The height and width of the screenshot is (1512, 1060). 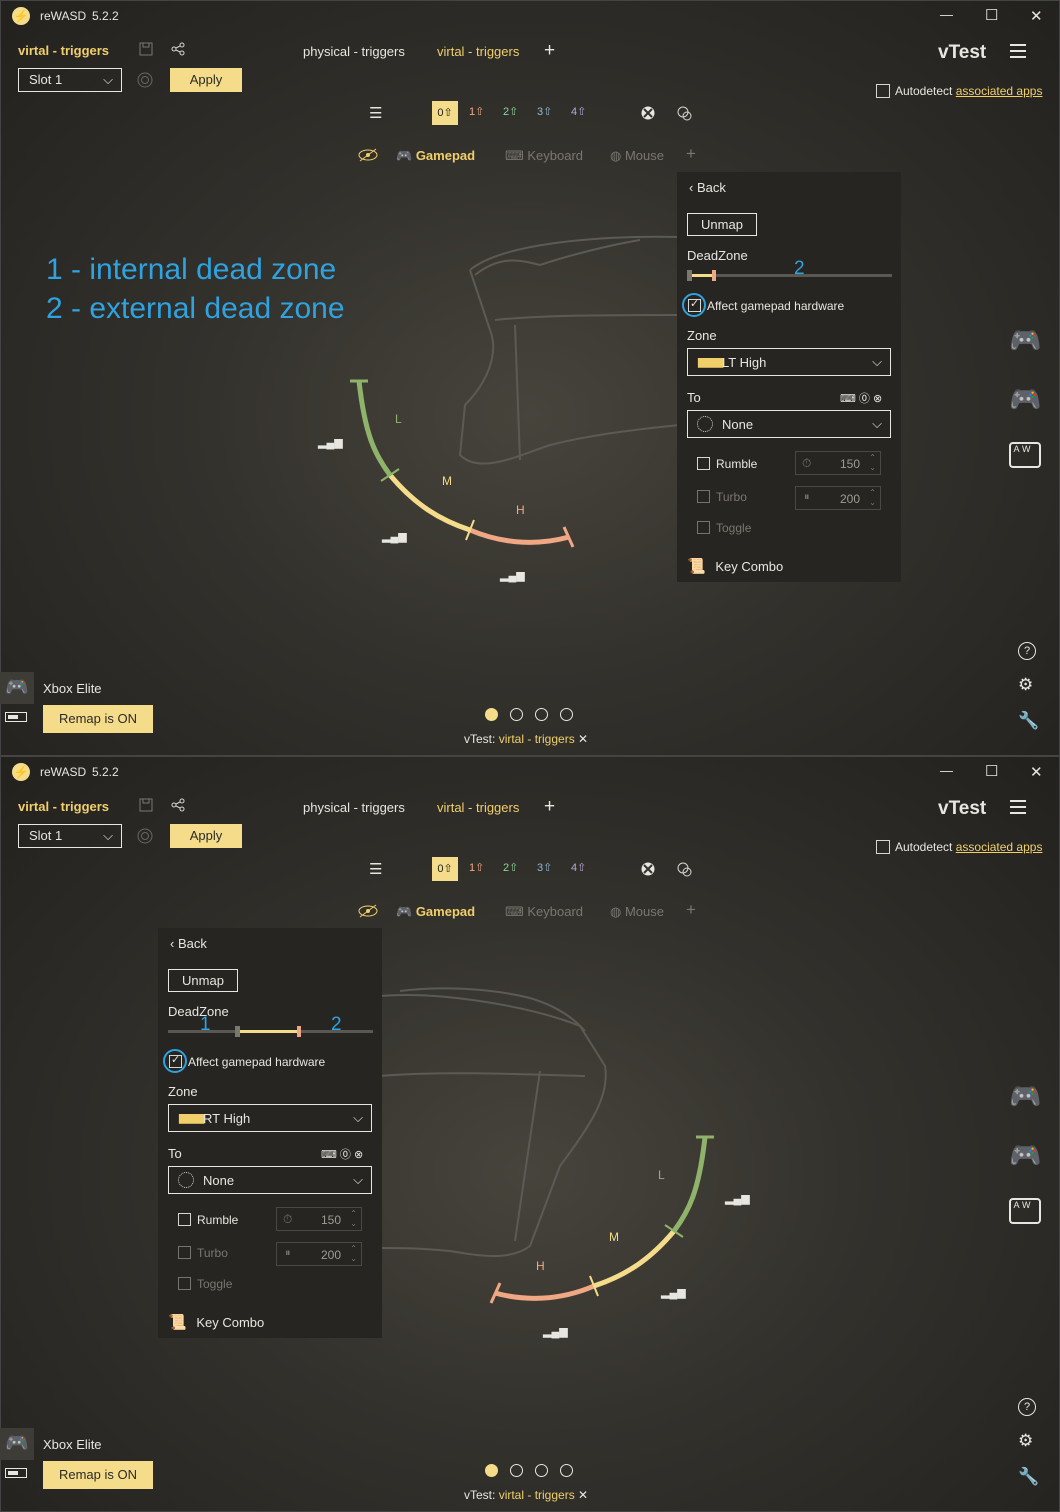 What do you see at coordinates (375, 113) in the screenshot?
I see `list-icon: ☰` at bounding box center [375, 113].